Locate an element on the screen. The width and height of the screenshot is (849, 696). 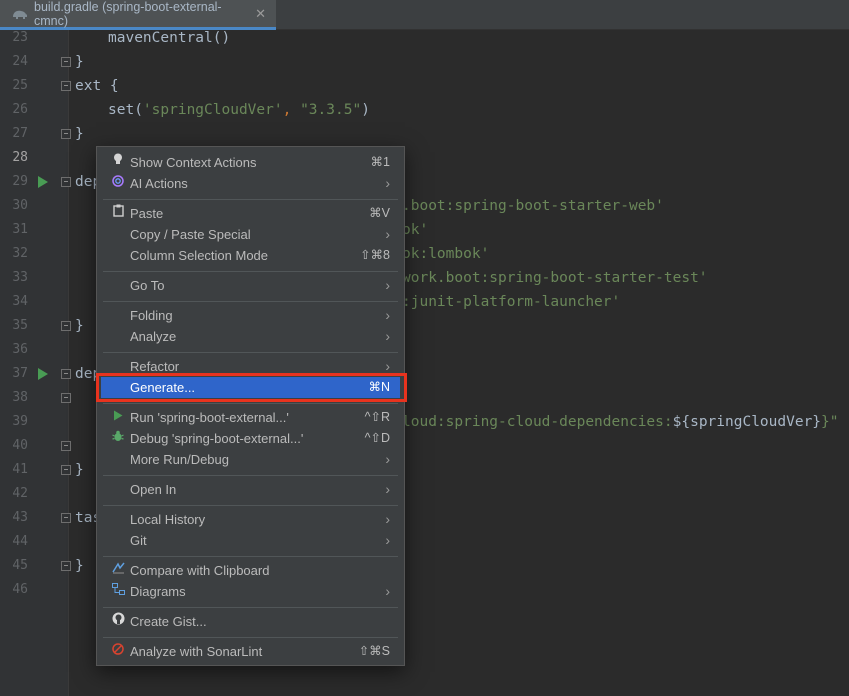
code-line: set('springCloudVer', "3.3.5") is located at coordinates (478, 110).